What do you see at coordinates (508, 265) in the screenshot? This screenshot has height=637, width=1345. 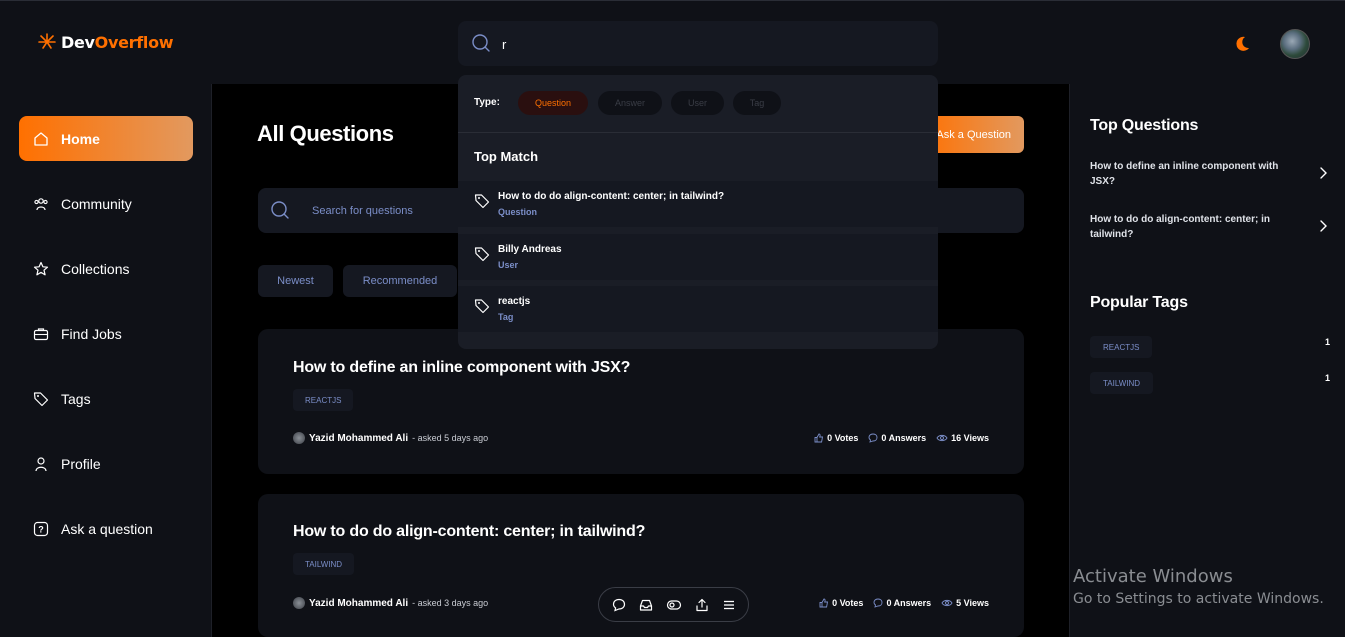 I see `result-type: User` at bounding box center [508, 265].